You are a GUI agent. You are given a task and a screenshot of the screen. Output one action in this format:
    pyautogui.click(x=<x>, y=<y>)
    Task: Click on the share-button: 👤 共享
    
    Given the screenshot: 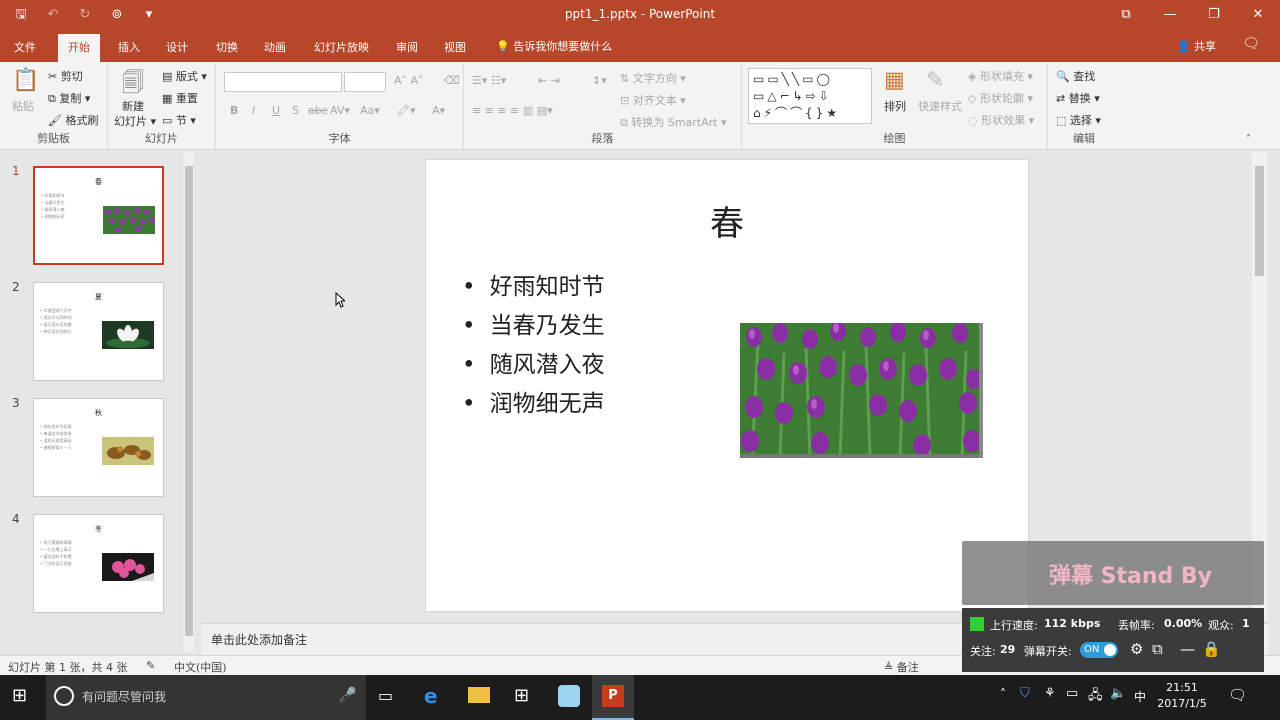 What is the action you would take?
    pyautogui.click(x=1196, y=46)
    